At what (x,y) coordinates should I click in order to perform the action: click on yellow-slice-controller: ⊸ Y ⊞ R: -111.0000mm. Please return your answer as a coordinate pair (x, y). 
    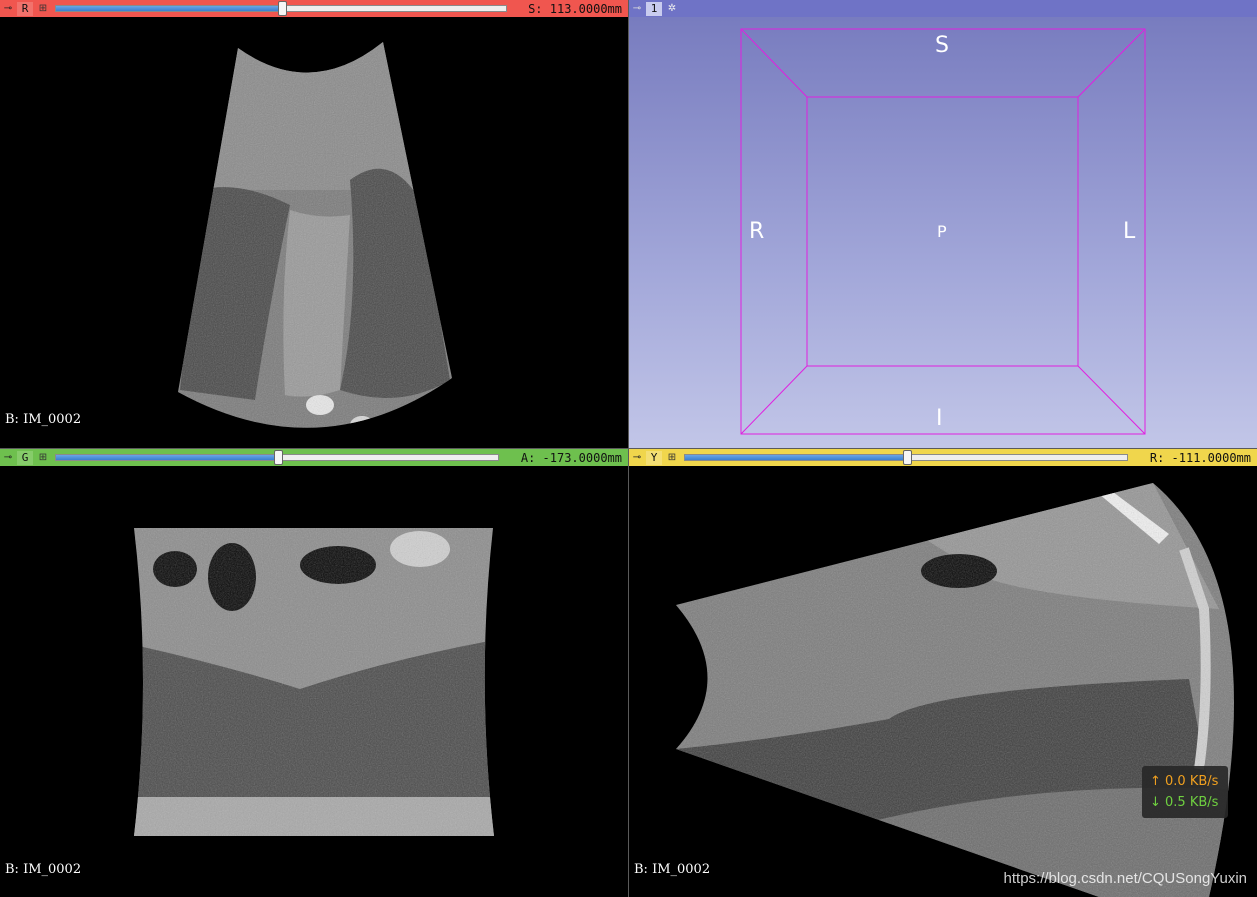
    Looking at the image, I should click on (943, 457).